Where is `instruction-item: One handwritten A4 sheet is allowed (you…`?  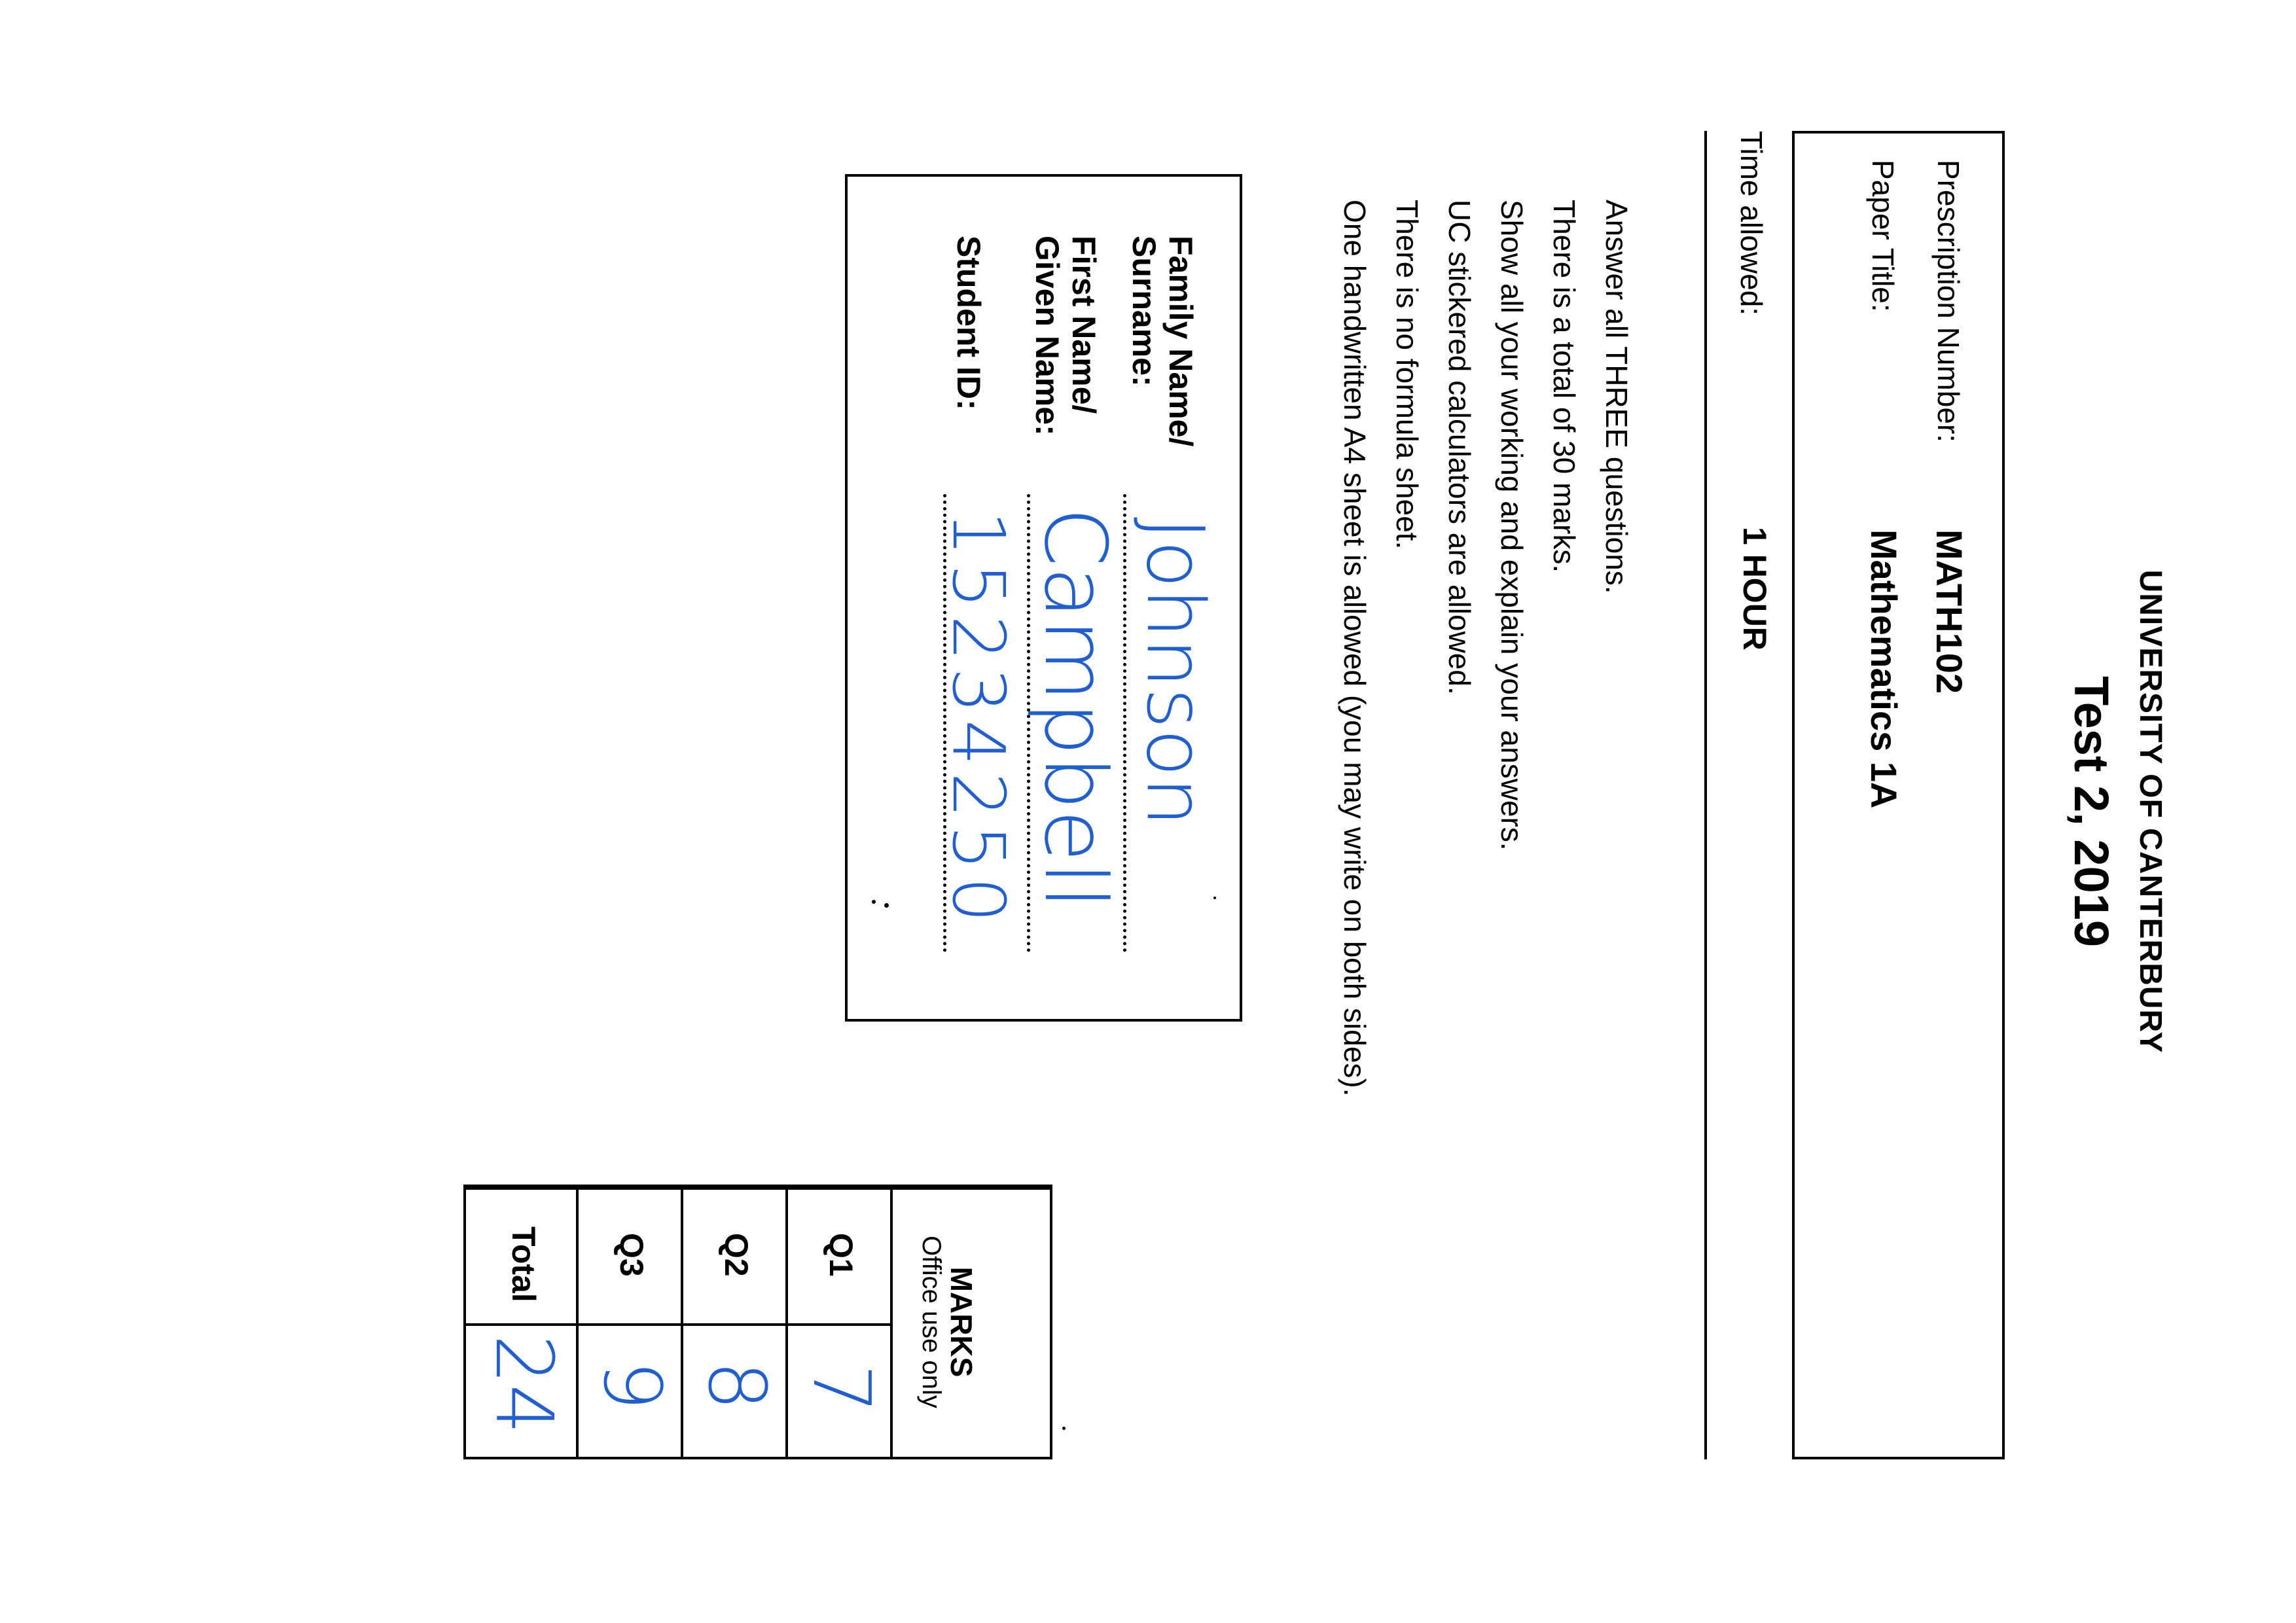
instruction-item: One handwritten A4 sheet is allowed (you… is located at coordinates (1355, 648).